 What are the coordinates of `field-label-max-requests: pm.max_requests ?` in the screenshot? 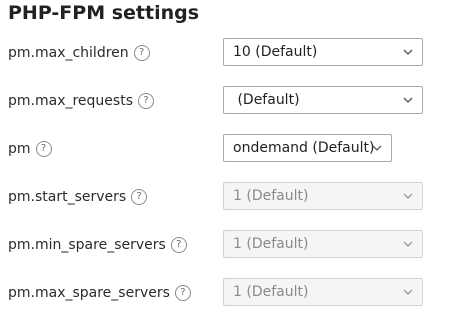 It's located at (81, 101).